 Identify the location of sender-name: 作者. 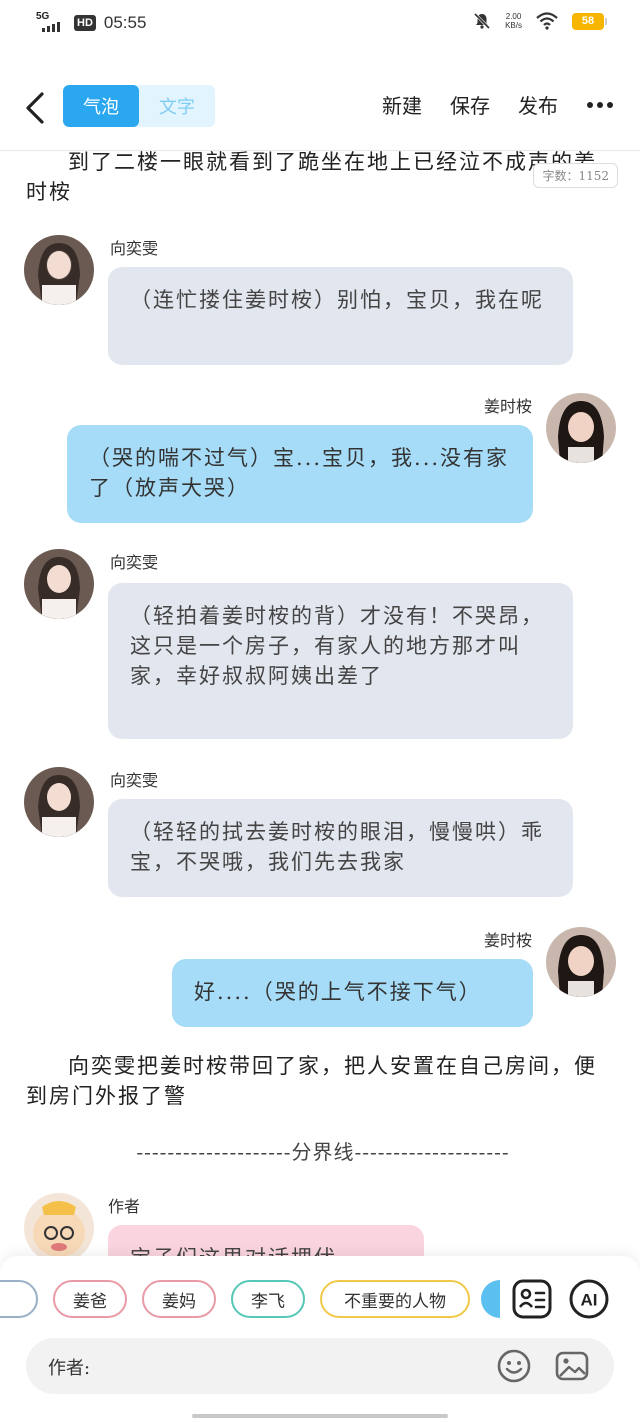
(124, 1206).